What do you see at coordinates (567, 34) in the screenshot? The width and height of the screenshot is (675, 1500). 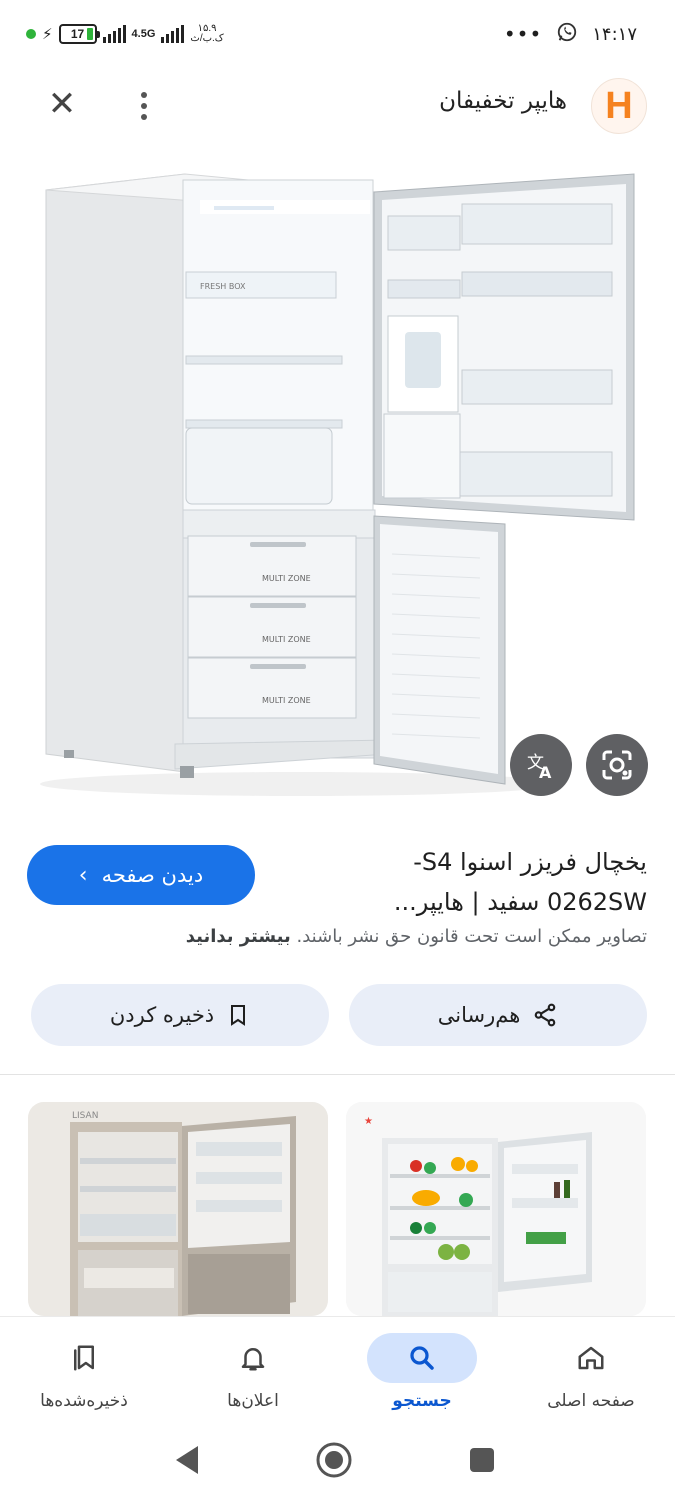 I see `whatsapp-icon` at bounding box center [567, 34].